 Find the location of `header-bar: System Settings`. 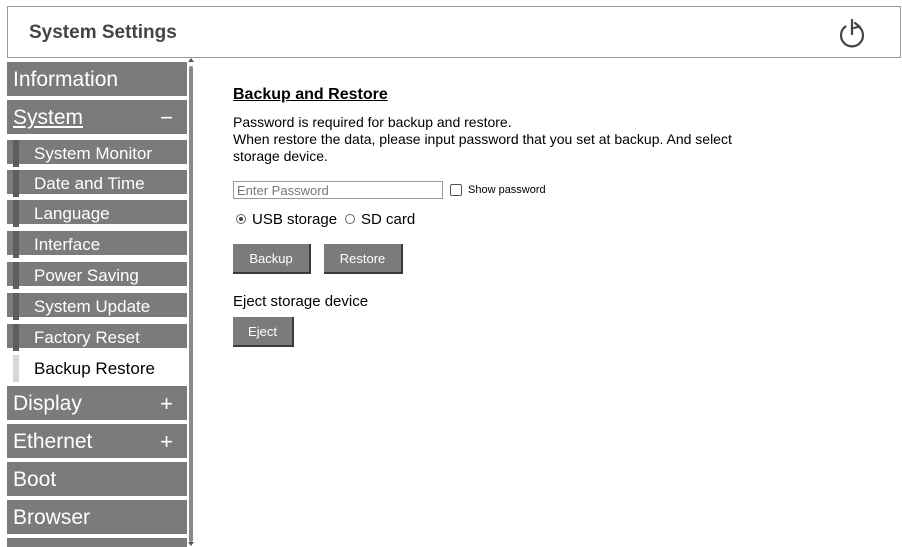

header-bar: System Settings is located at coordinates (454, 32).